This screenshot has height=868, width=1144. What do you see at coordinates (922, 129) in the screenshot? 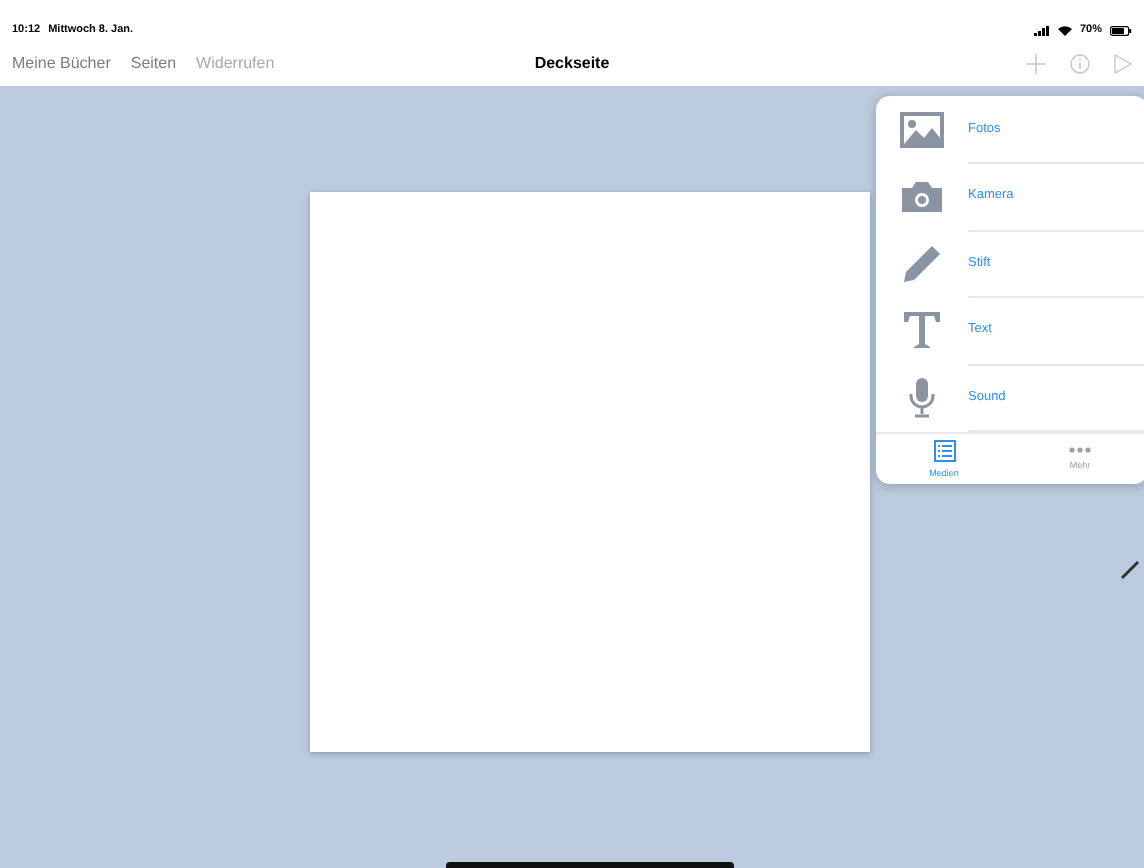
I see `image-icon` at bounding box center [922, 129].